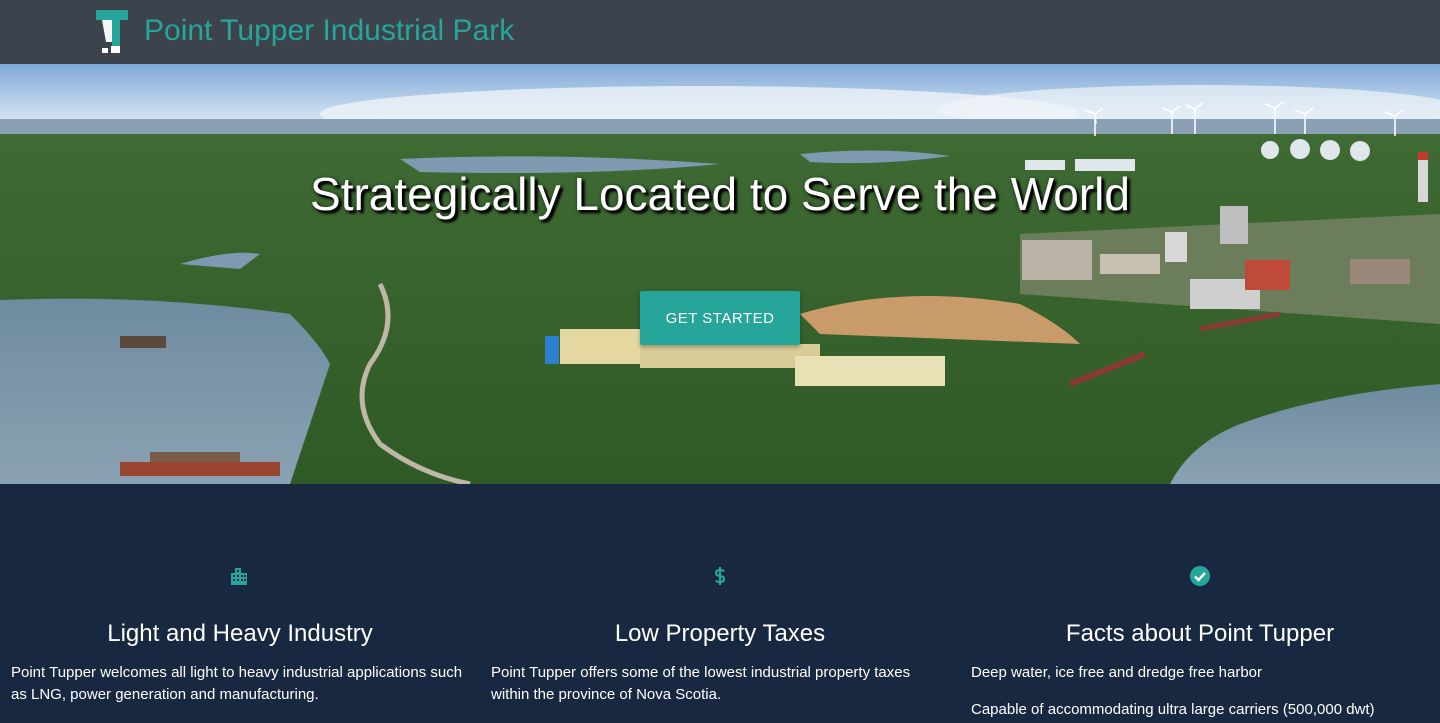 This screenshot has height=723, width=1440. Describe the element at coordinates (720, 633) in the screenshot. I see `feature-title: Low Property Taxes` at that location.